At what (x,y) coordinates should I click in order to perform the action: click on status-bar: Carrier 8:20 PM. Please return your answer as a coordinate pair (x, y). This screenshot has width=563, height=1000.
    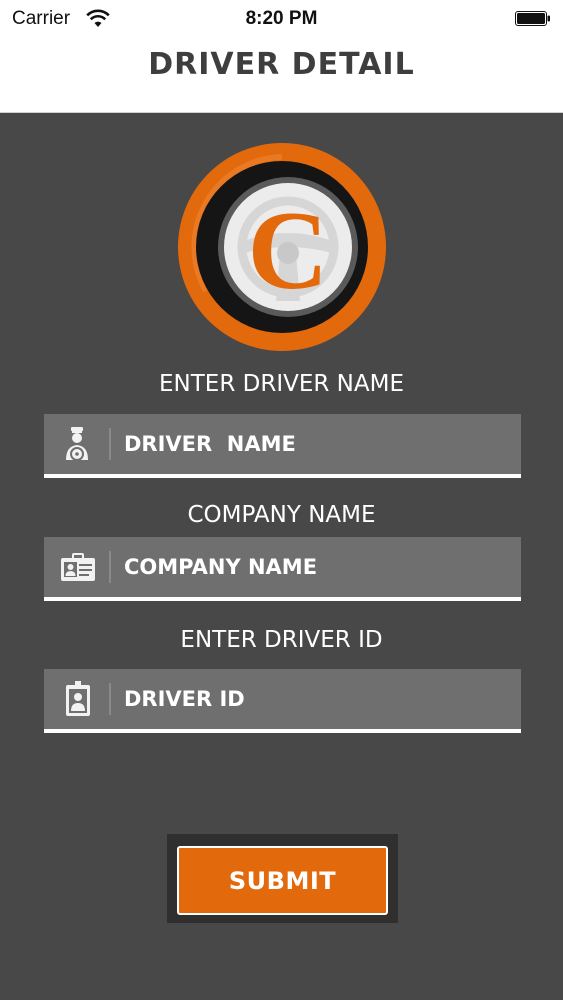
    Looking at the image, I should click on (281, 19).